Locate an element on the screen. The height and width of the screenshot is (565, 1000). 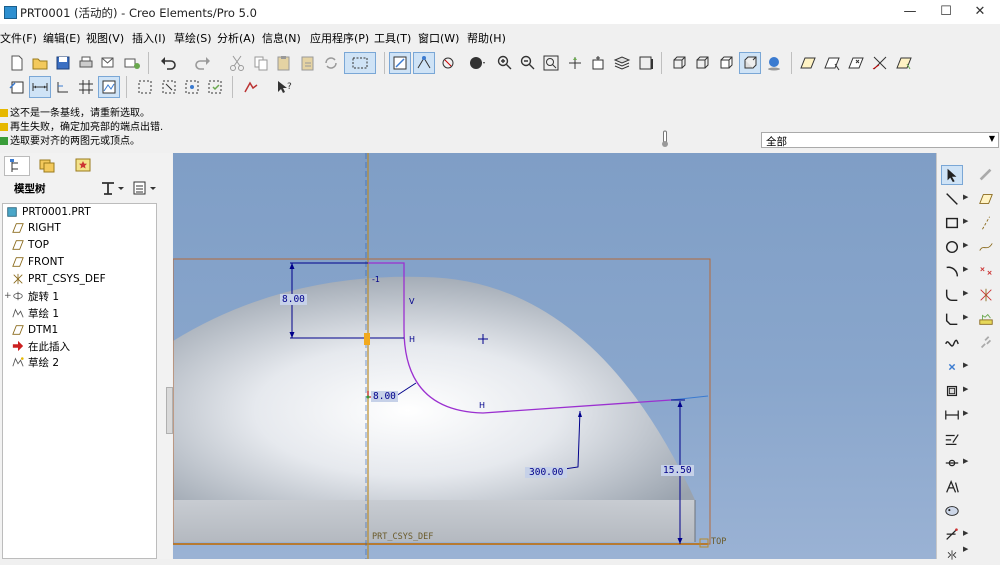
spline-tool-icon is located at coordinates (952, 343).